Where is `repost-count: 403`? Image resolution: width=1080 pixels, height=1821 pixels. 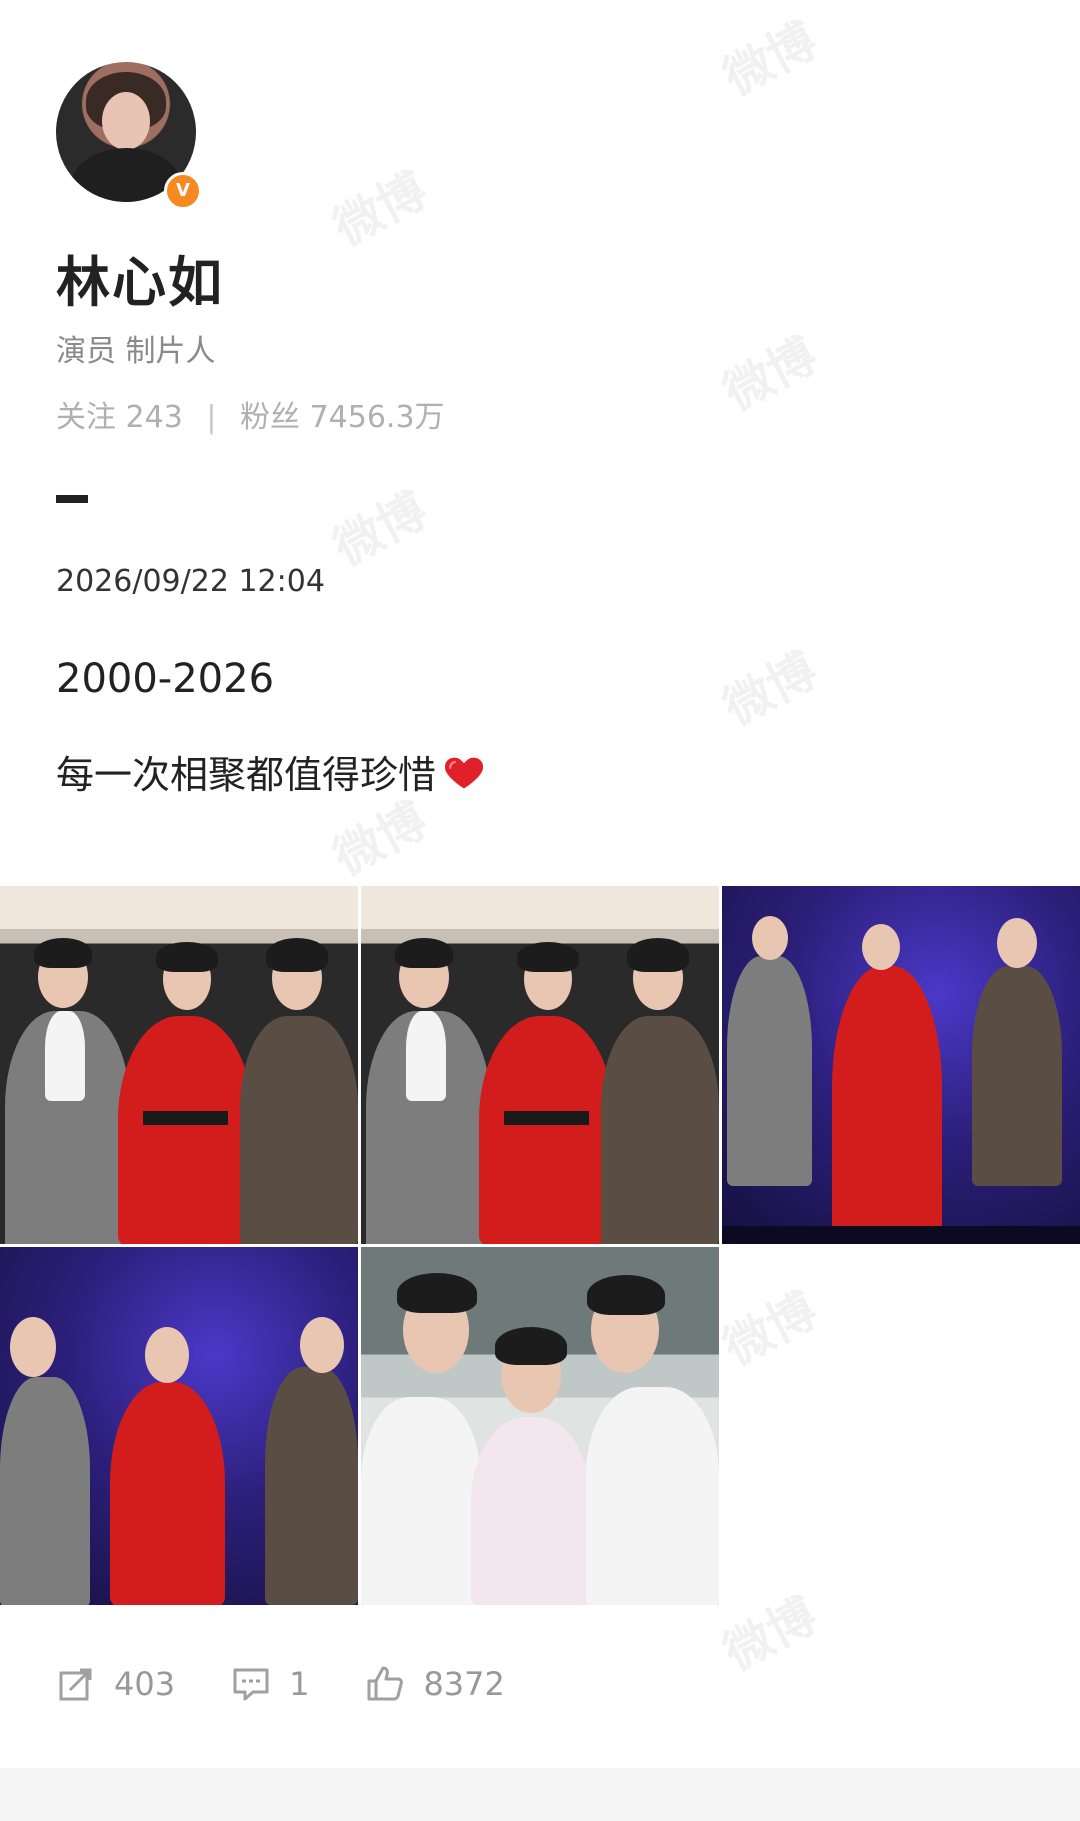
repost-count: 403 is located at coordinates (145, 1684).